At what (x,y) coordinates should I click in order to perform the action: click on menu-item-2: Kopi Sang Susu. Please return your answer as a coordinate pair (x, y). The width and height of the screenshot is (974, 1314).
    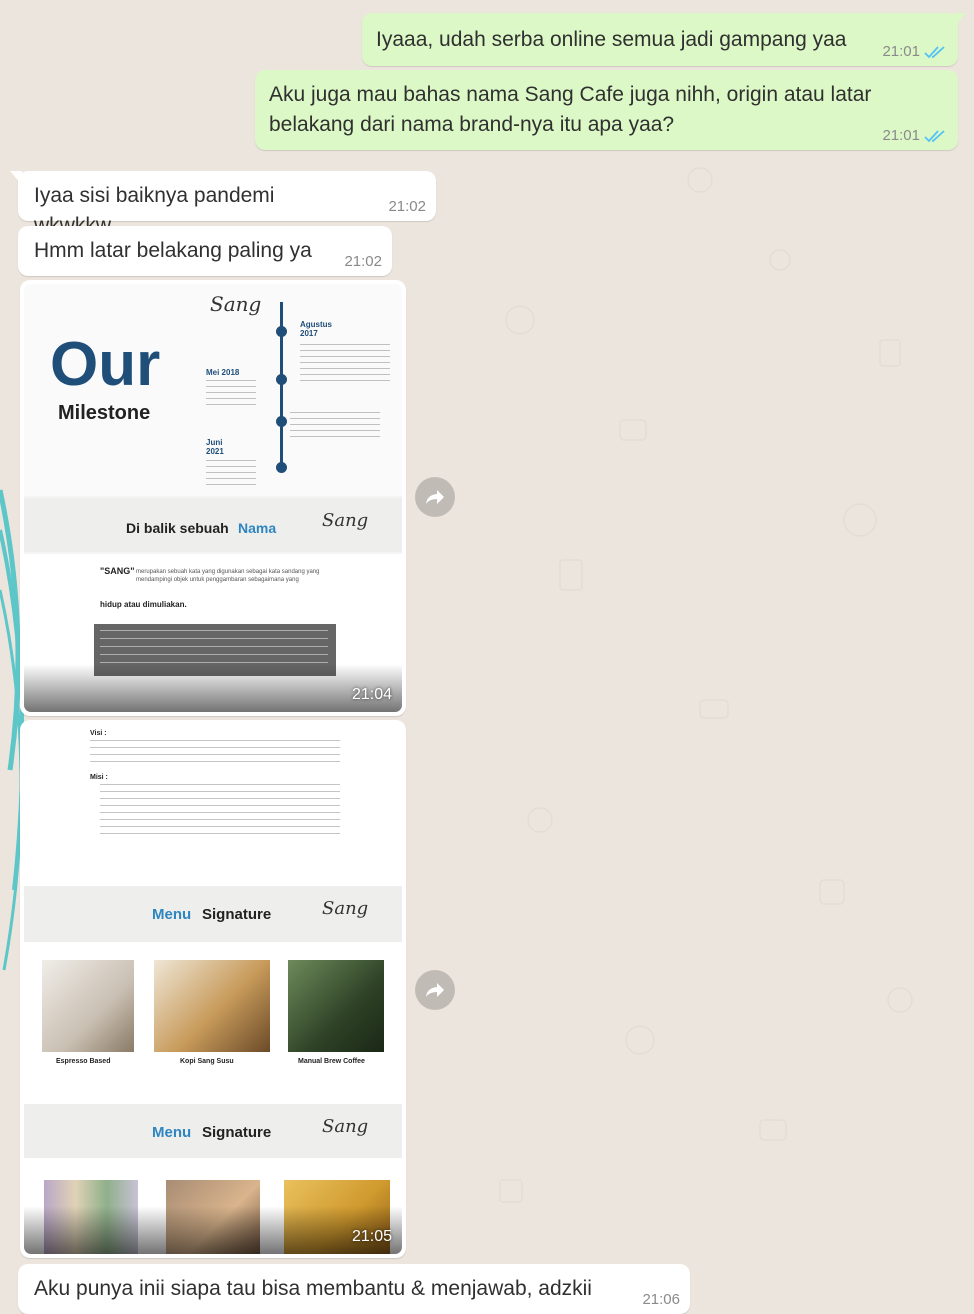
    Looking at the image, I should click on (207, 1061).